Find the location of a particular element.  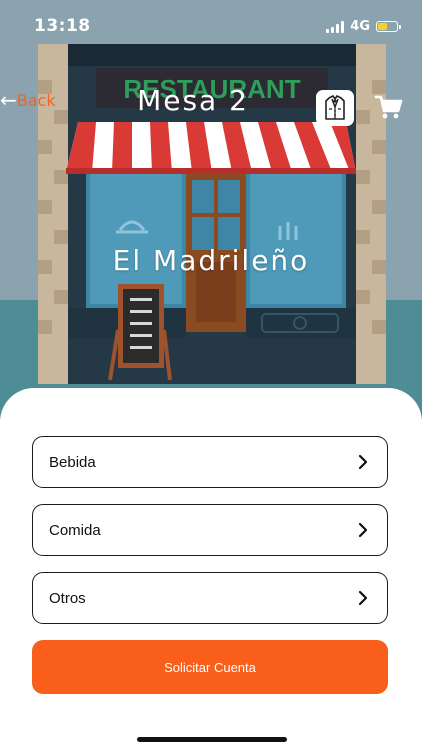

call-waiter-button is located at coordinates (335, 108).